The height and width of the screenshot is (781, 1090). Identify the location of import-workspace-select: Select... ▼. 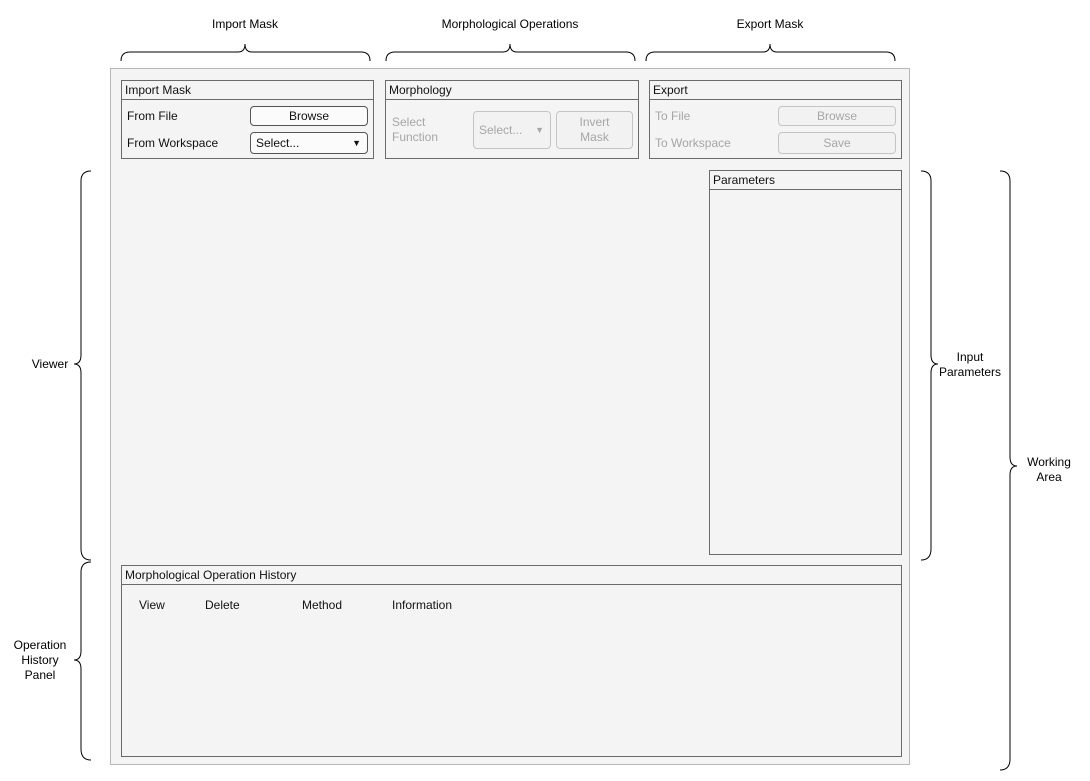
(309, 143).